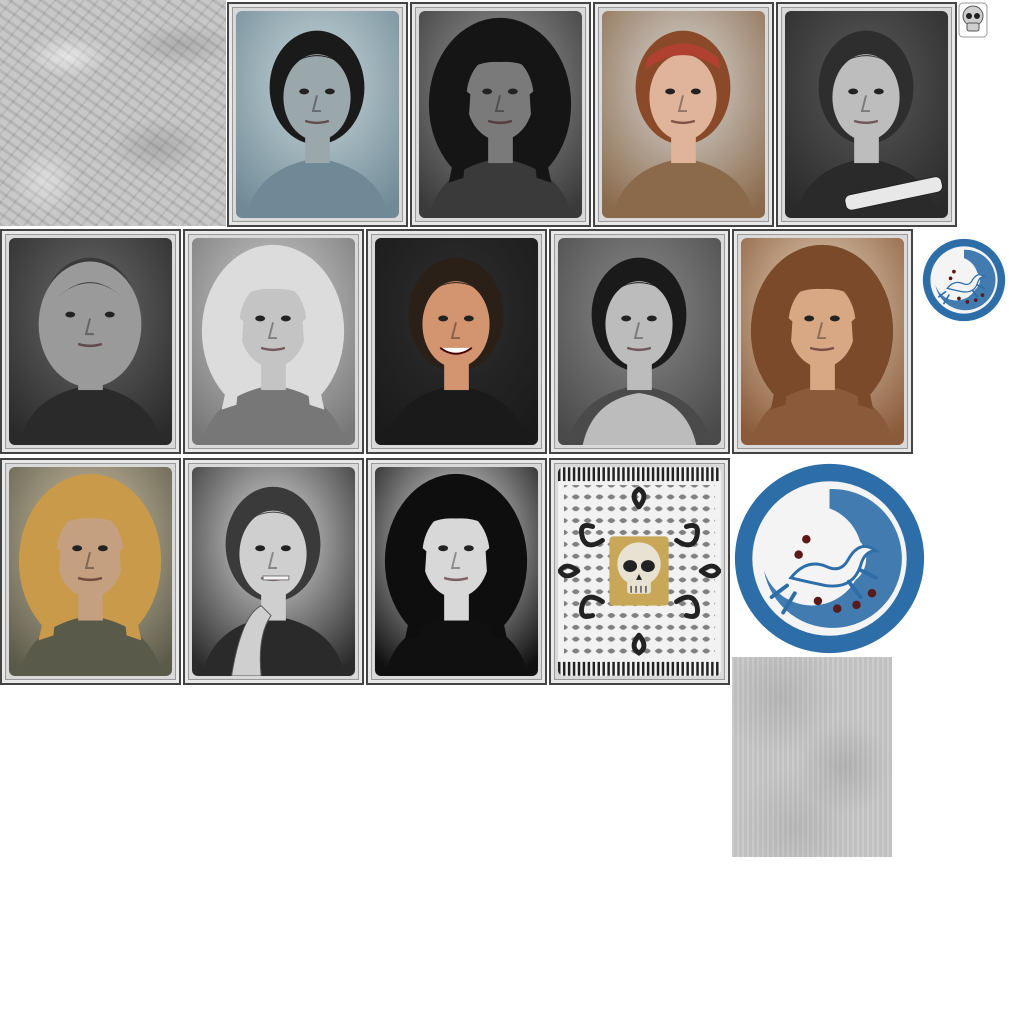  What do you see at coordinates (973, 20) in the screenshot?
I see `skull-icon` at bounding box center [973, 20].